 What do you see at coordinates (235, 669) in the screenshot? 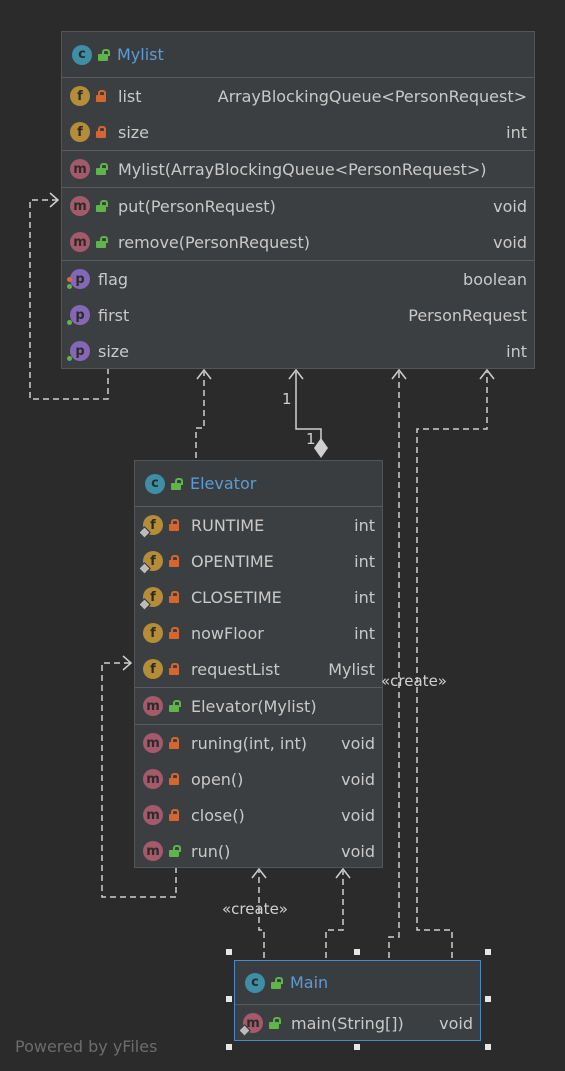
I see `member-name: requestList` at bounding box center [235, 669].